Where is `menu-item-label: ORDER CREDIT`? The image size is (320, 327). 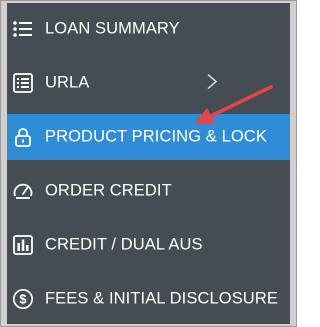
menu-item-label: ORDER CREDIT is located at coordinates (108, 190).